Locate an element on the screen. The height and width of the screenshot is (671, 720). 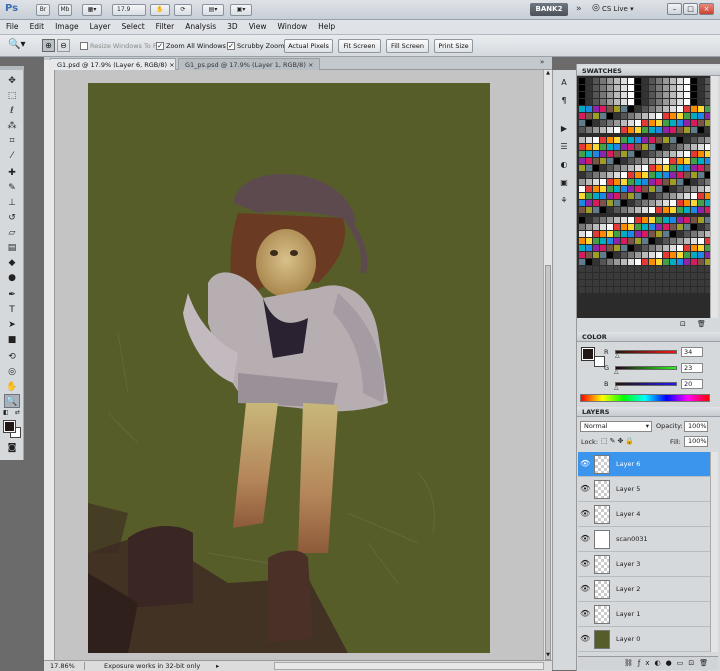
status-zoom: 17.86% is located at coordinates (62, 666).